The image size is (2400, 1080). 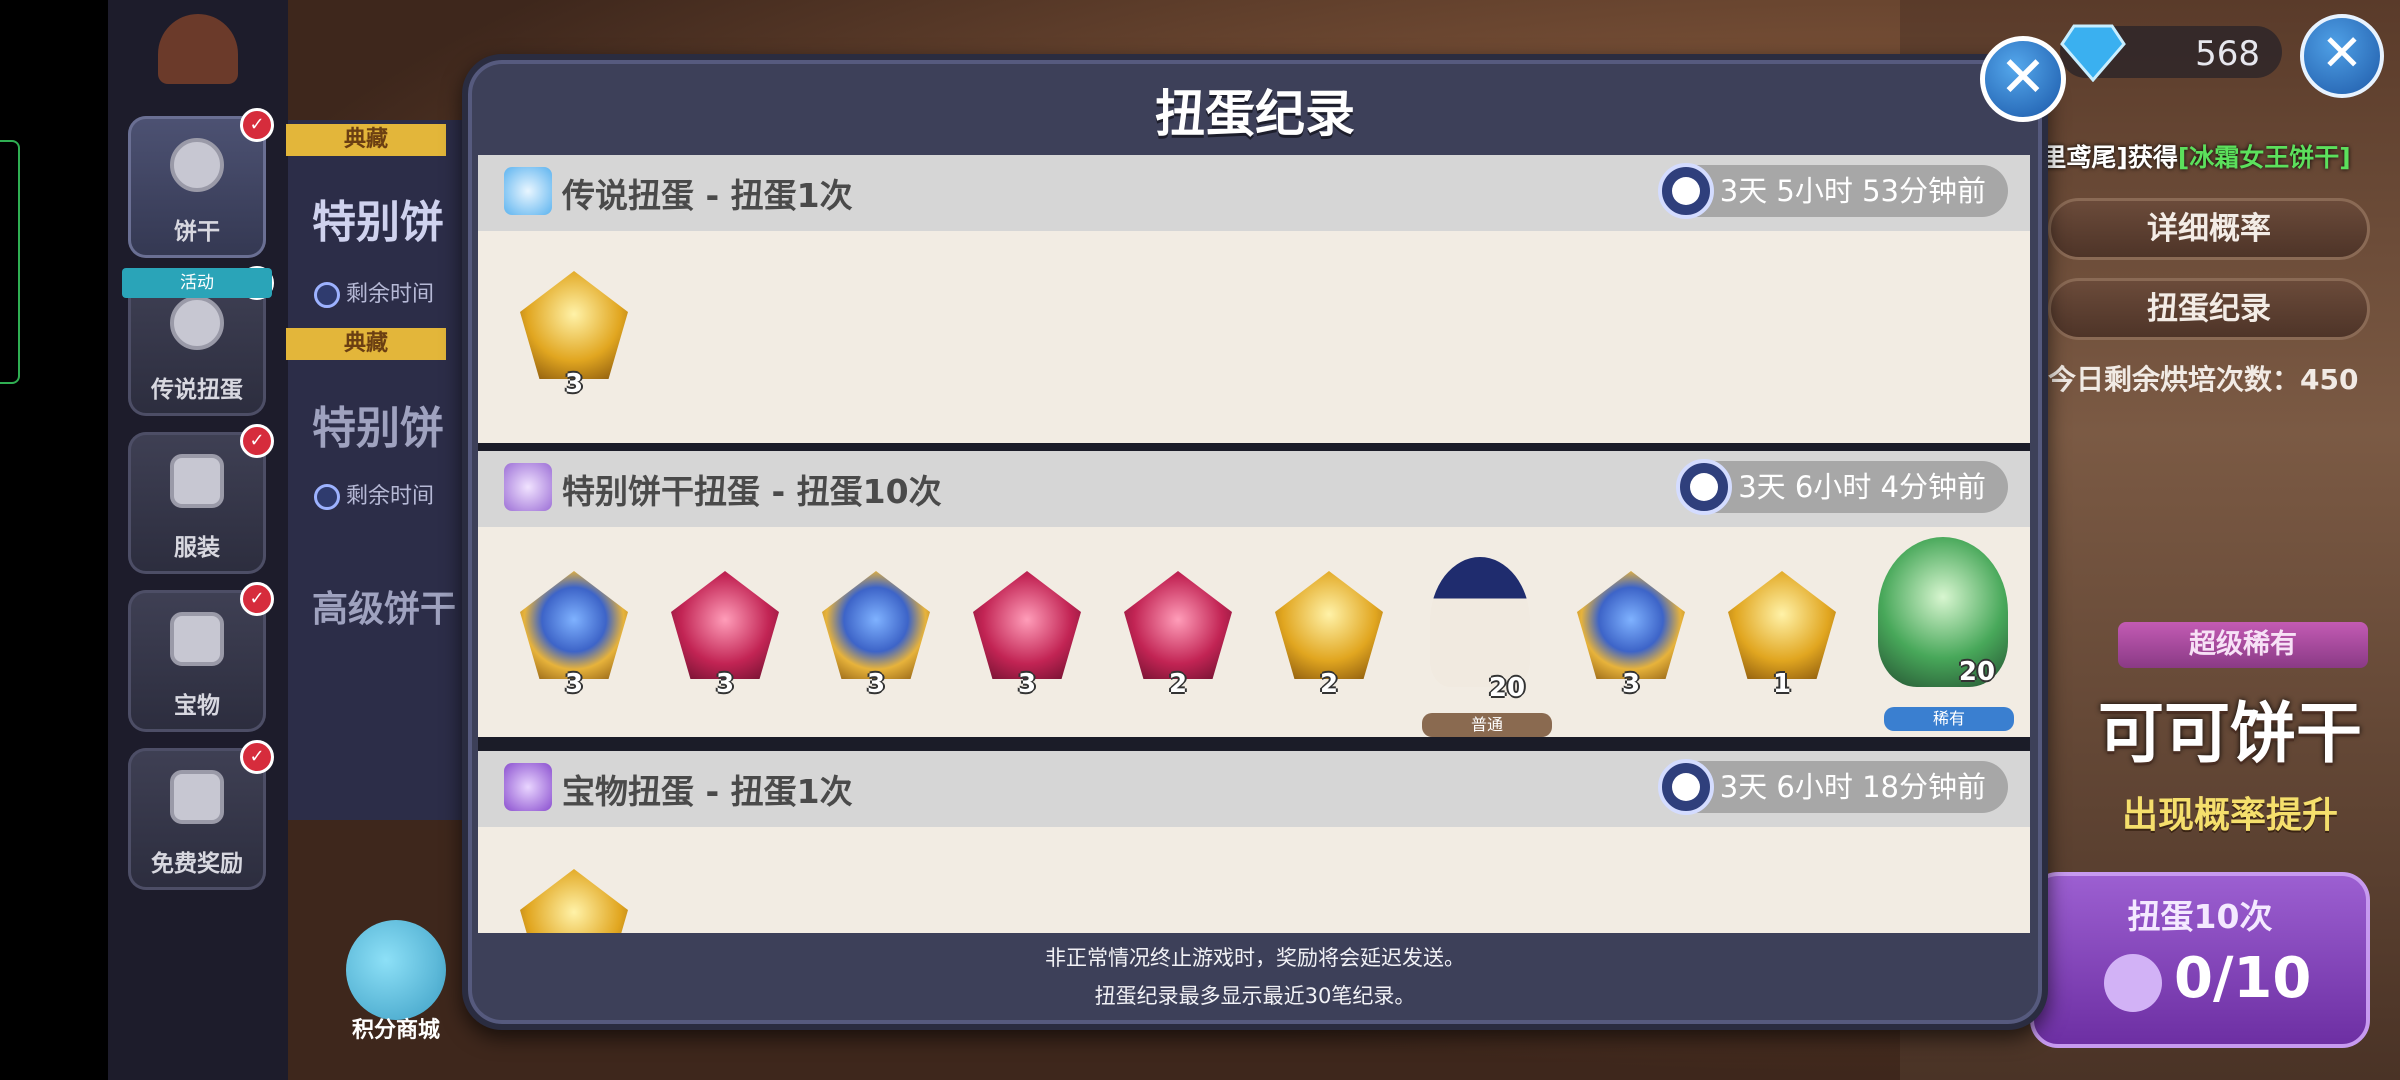 I want to click on sidebar-item-label: 宝物, so click(x=197, y=706).